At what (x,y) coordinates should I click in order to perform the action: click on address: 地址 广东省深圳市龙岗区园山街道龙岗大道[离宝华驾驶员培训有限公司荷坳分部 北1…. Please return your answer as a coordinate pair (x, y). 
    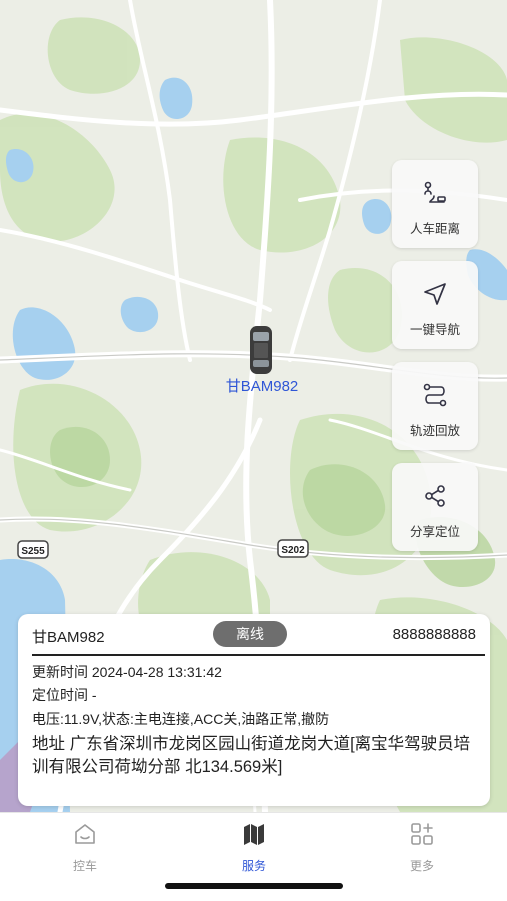
    Looking at the image, I should click on (251, 755).